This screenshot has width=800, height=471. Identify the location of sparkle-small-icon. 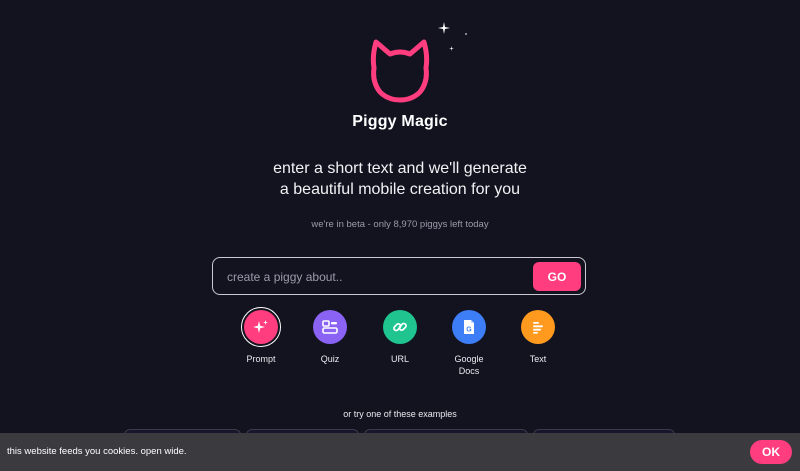
(451, 48).